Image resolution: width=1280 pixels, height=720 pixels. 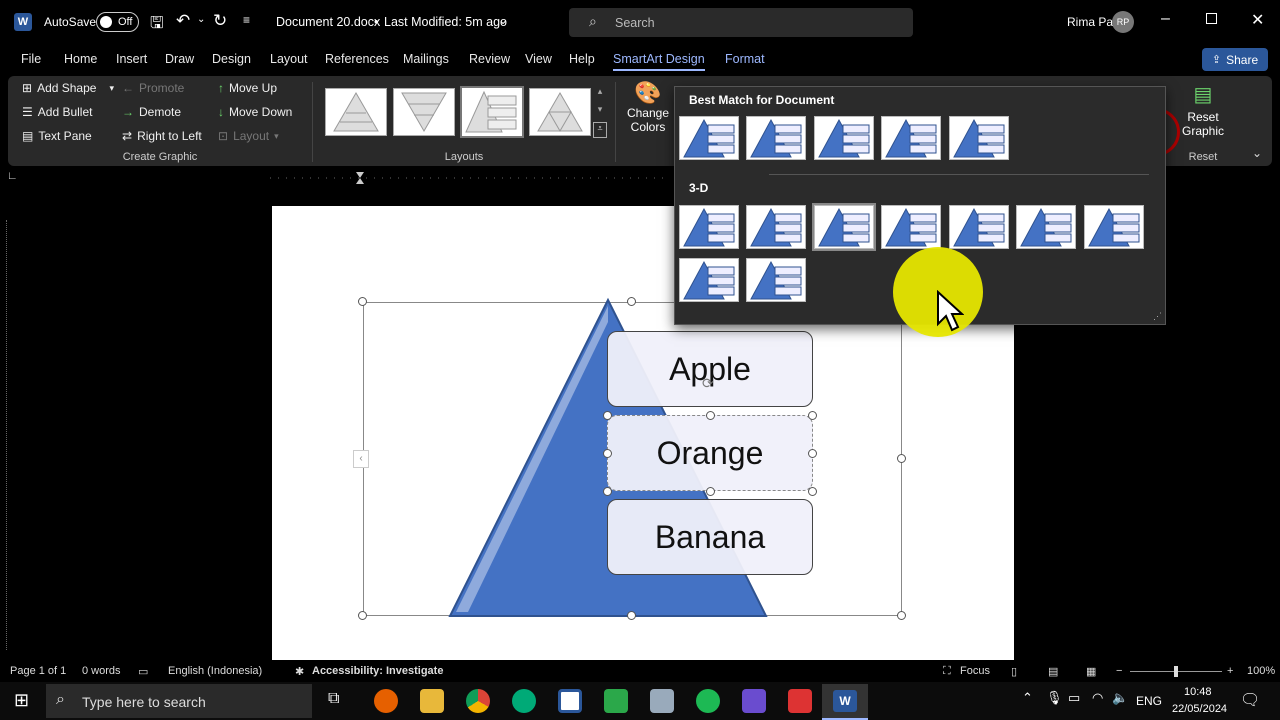 I want to click on spotify-icon, so click(x=708, y=701).